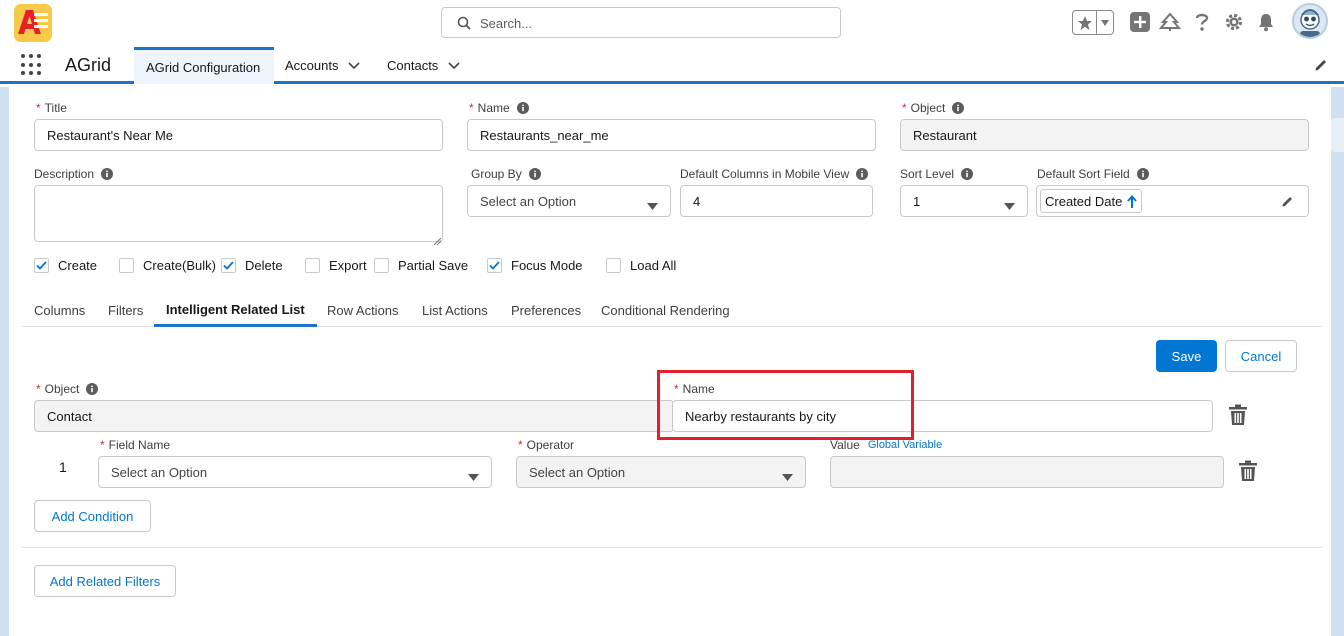 The height and width of the screenshot is (636, 1344). What do you see at coordinates (464, 24) in the screenshot?
I see `search-icon` at bounding box center [464, 24].